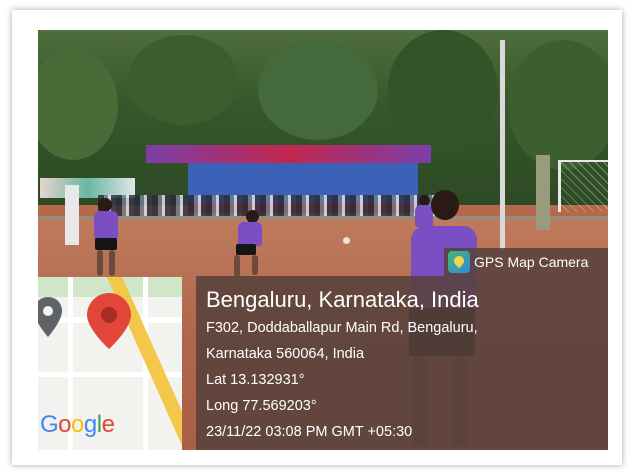  I want to click on volleyball-net, so click(583, 186).